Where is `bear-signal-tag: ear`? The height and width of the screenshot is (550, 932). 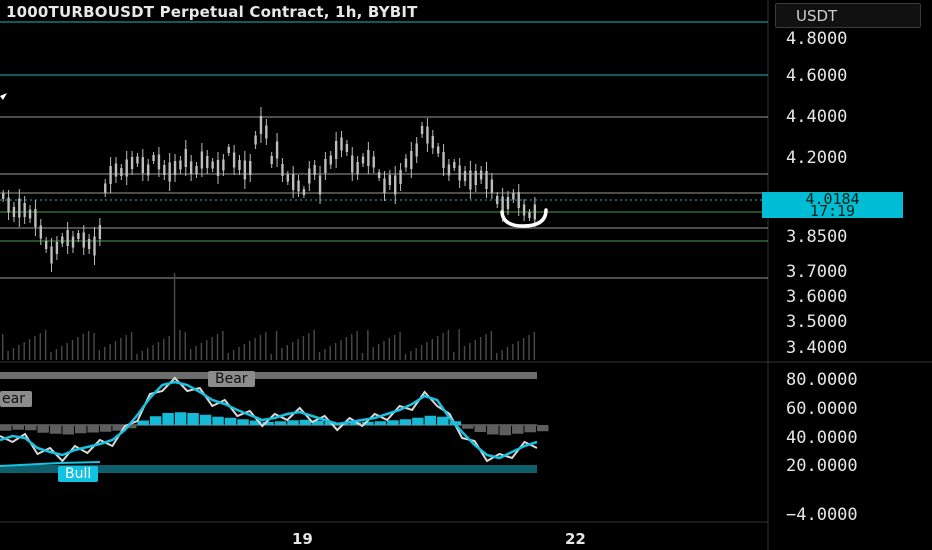
bear-signal-tag: ear is located at coordinates (16, 399).